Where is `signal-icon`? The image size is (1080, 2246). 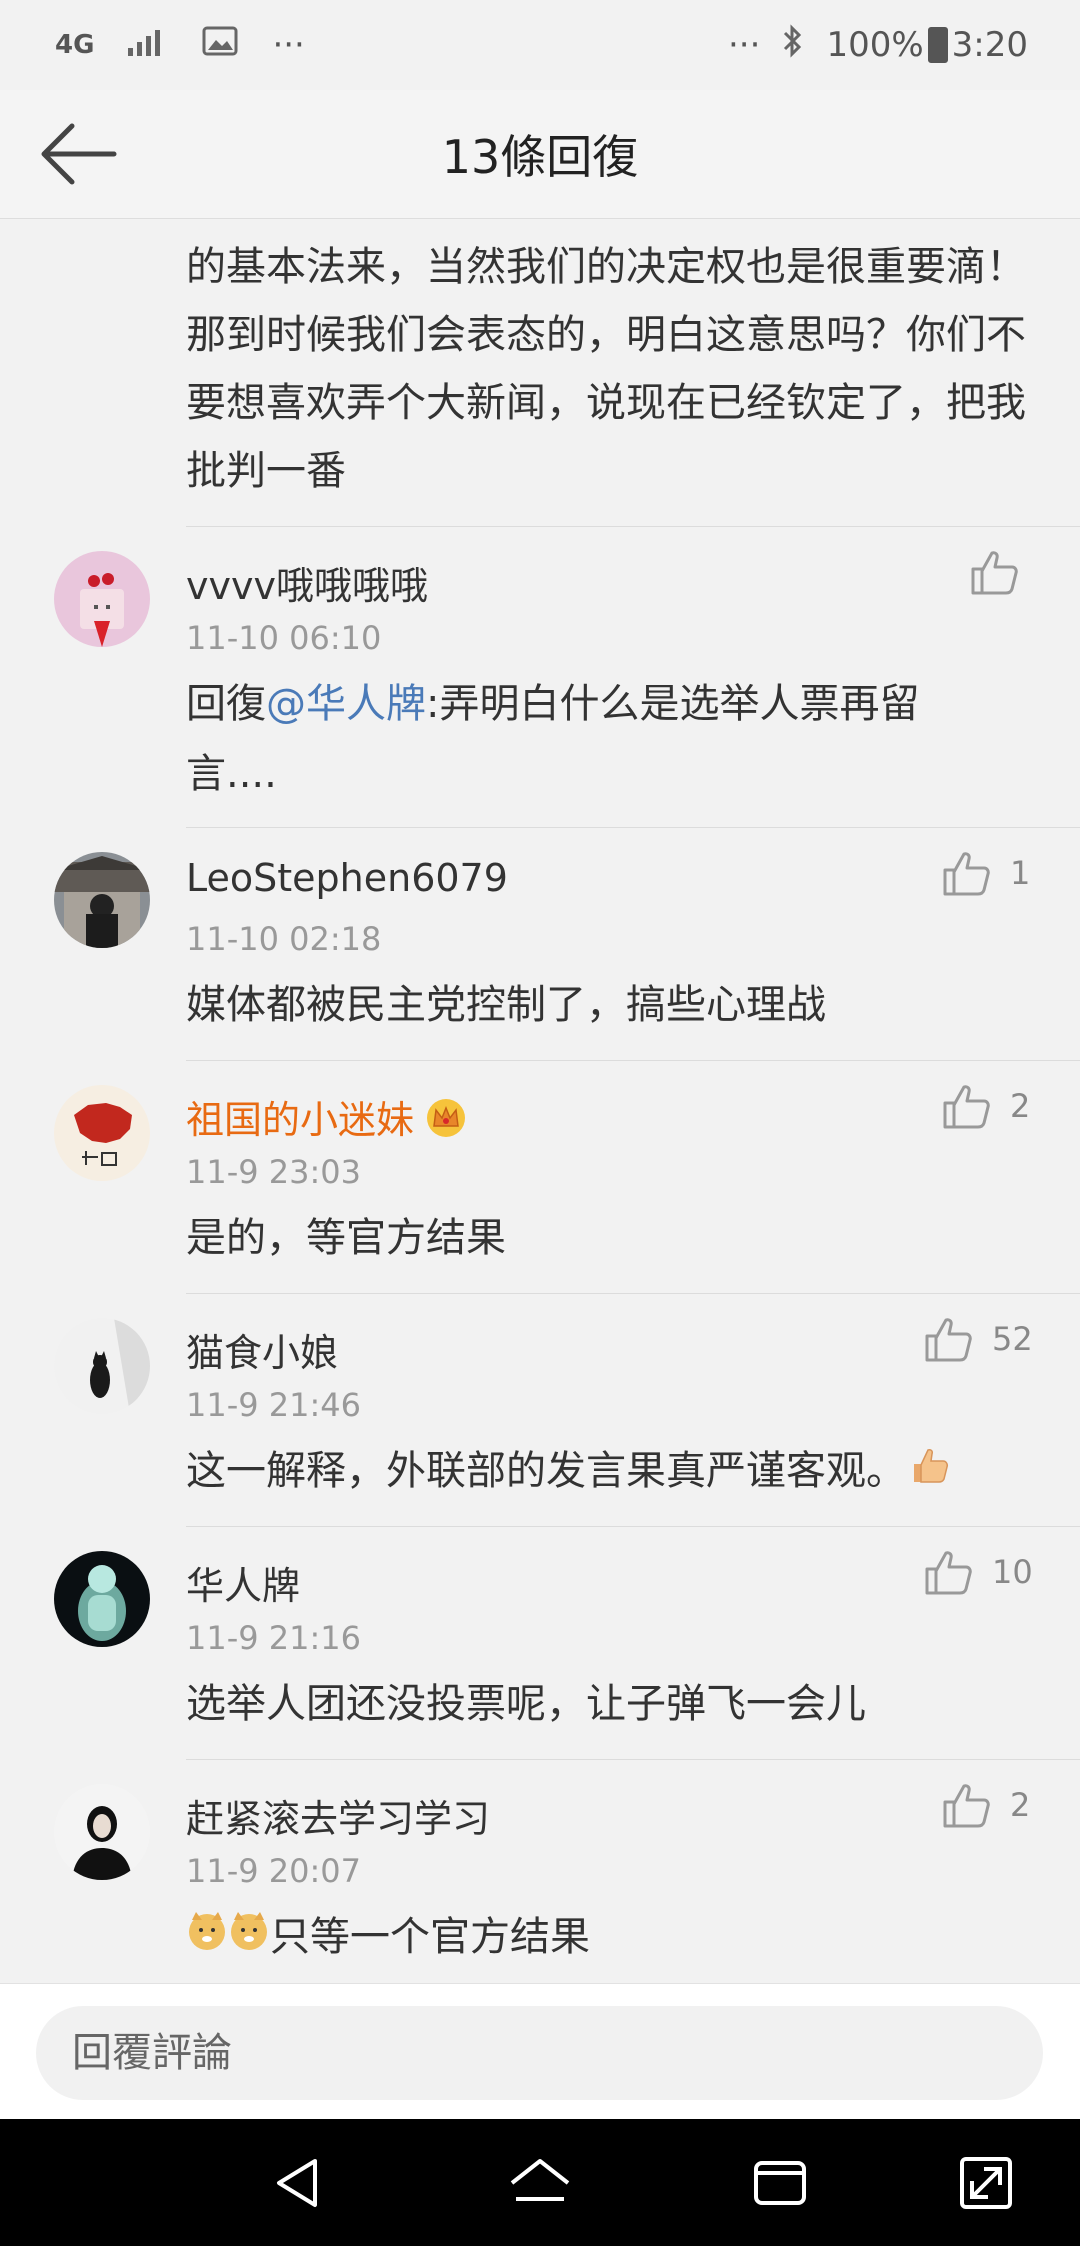 signal-icon is located at coordinates (148, 45).